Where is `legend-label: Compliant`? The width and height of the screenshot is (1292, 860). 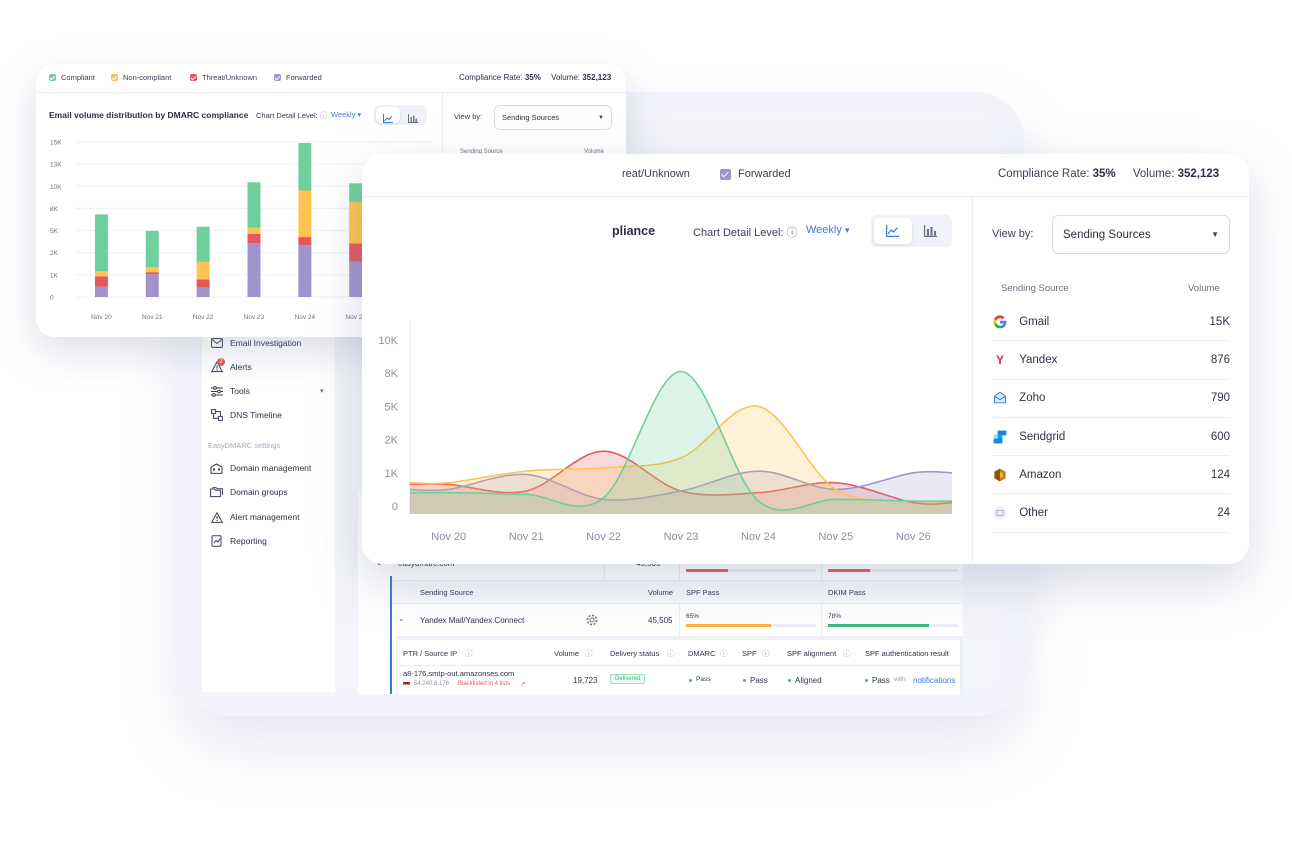
legend-label: Compliant is located at coordinates (78, 77).